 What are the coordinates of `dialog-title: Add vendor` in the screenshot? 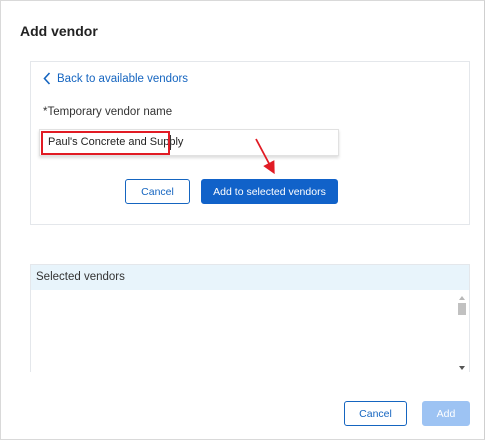 It's located at (59, 31).